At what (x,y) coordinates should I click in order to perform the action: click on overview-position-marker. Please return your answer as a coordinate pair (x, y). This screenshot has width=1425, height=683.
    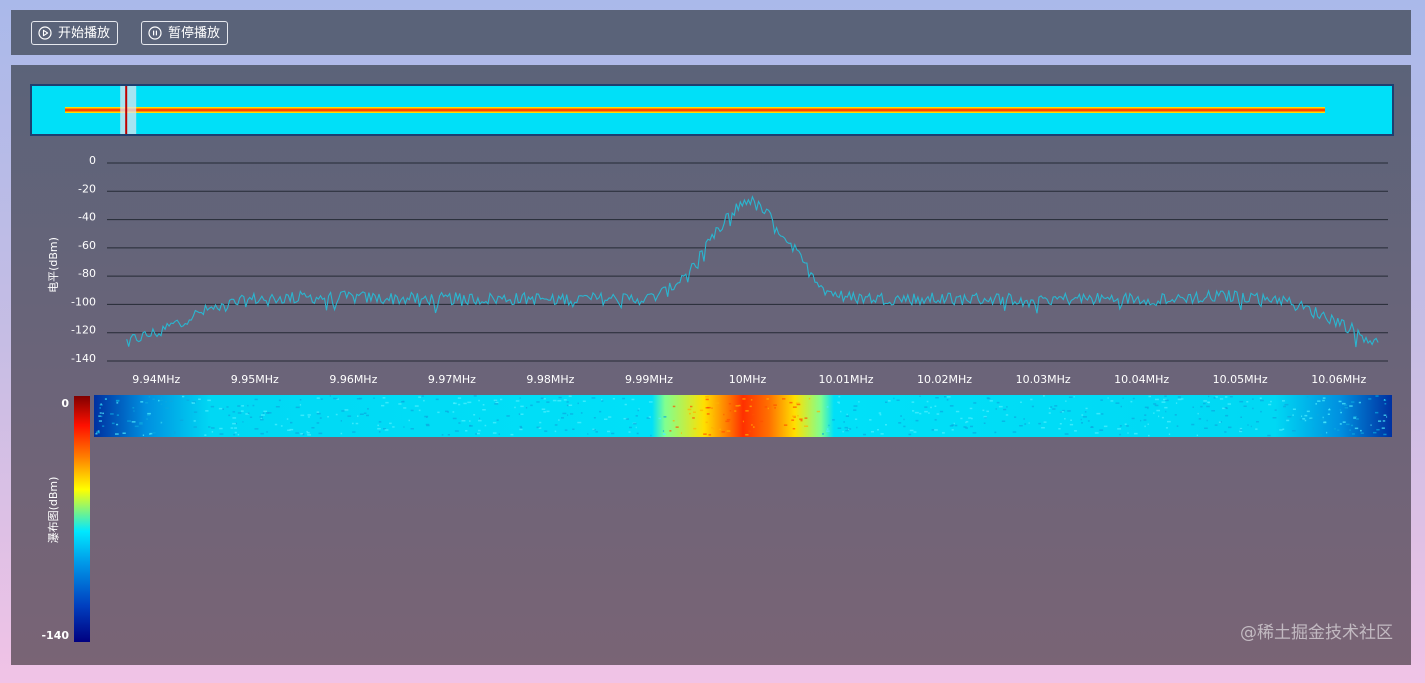
    Looking at the image, I should click on (128, 110).